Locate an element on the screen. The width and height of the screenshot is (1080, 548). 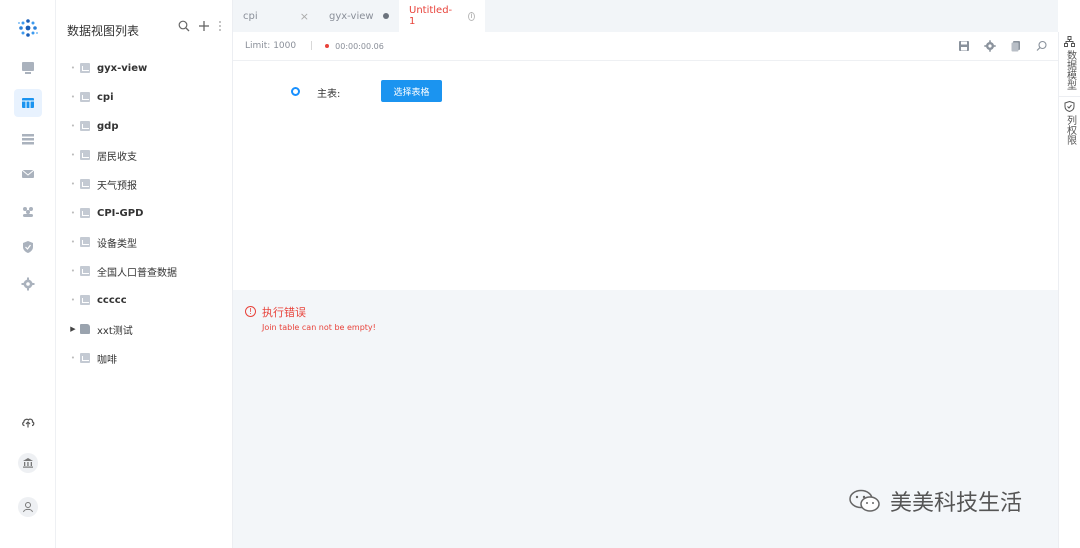
tree-item-label: CPI-GPD is located at coordinates (120, 213).